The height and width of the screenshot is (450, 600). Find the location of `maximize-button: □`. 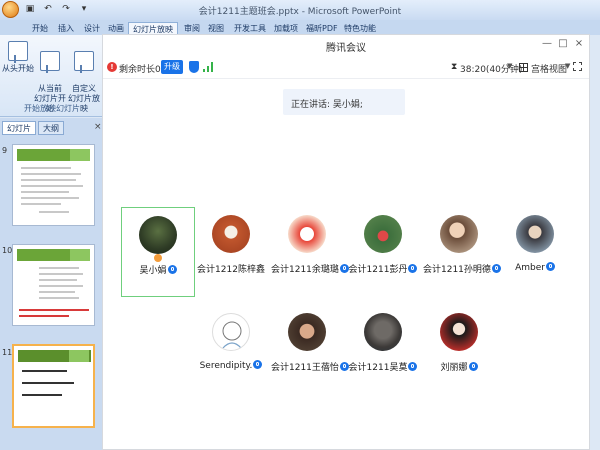

maximize-button: □ is located at coordinates (563, 43).